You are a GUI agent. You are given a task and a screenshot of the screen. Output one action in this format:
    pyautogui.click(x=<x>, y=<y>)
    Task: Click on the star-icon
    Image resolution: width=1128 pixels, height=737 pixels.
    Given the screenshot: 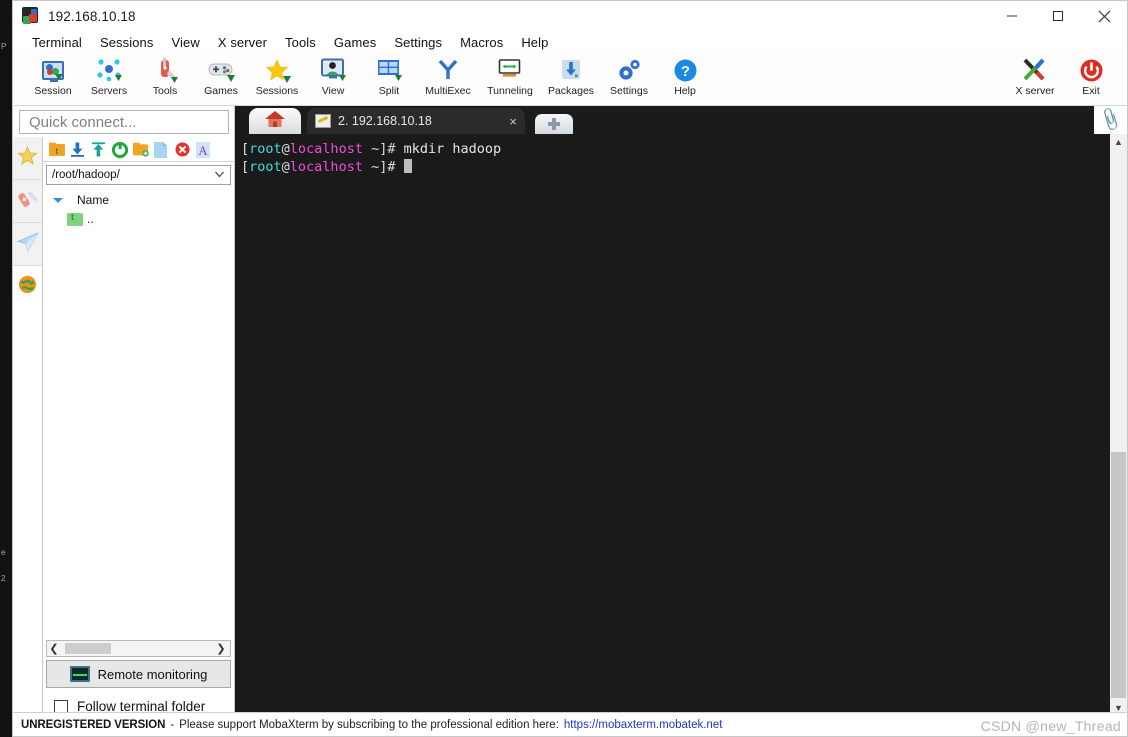 What is the action you would take?
    pyautogui.click(x=27, y=158)
    